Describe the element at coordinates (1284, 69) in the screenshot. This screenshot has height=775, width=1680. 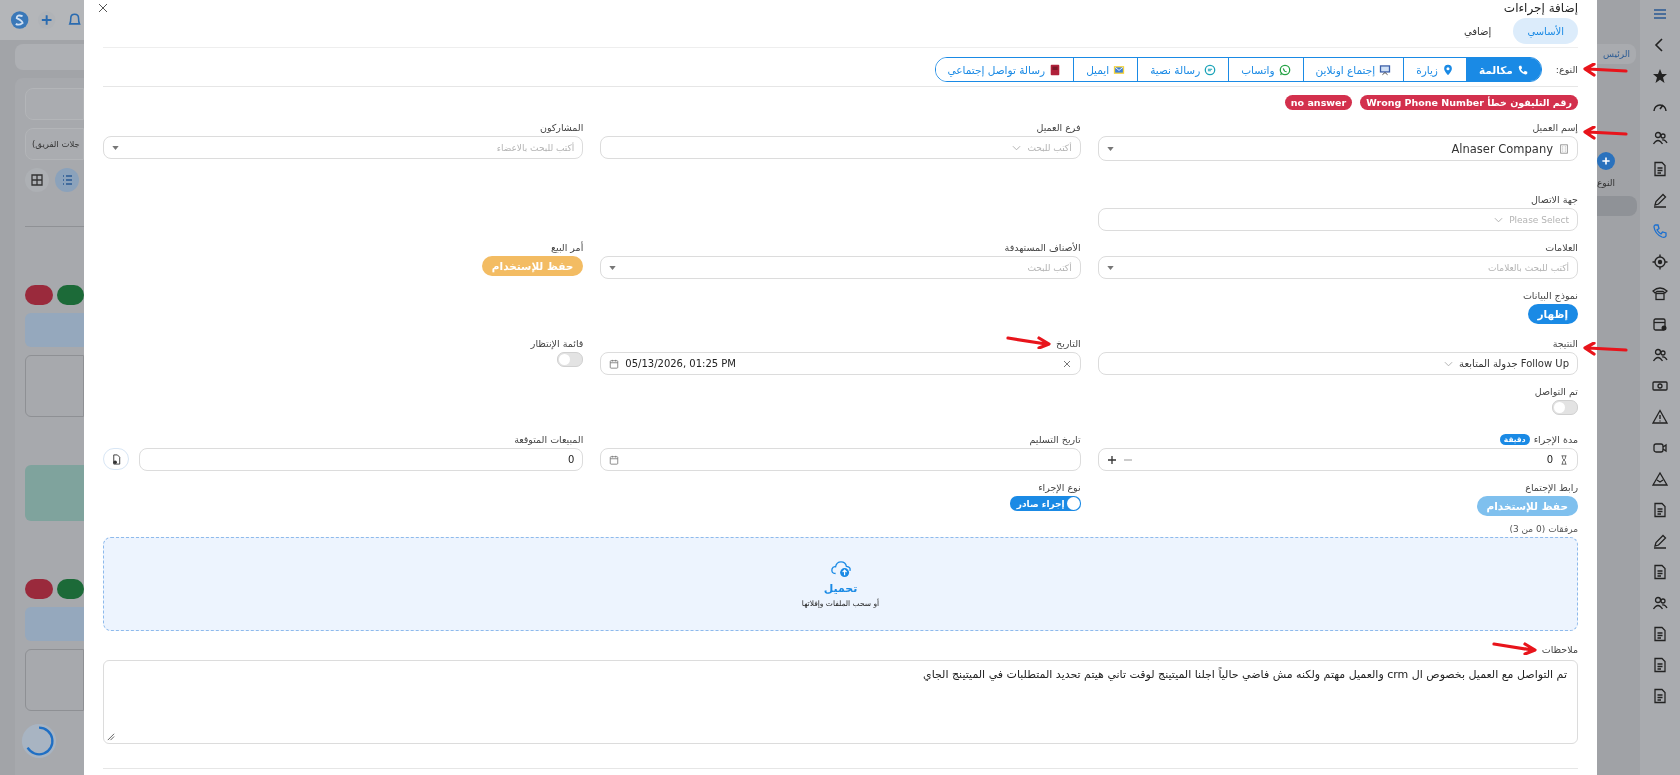
I see `whatsapp-icon` at that location.